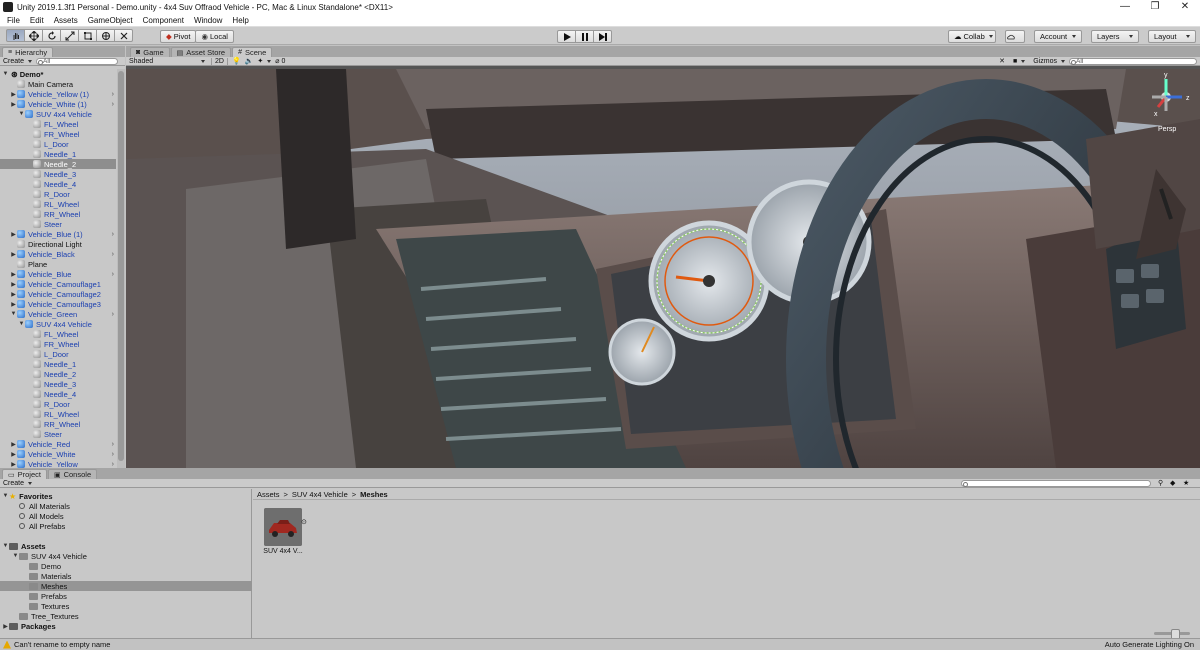  What do you see at coordinates (249, 61) in the screenshot?
I see `audio-toggle: 🔈` at bounding box center [249, 61].